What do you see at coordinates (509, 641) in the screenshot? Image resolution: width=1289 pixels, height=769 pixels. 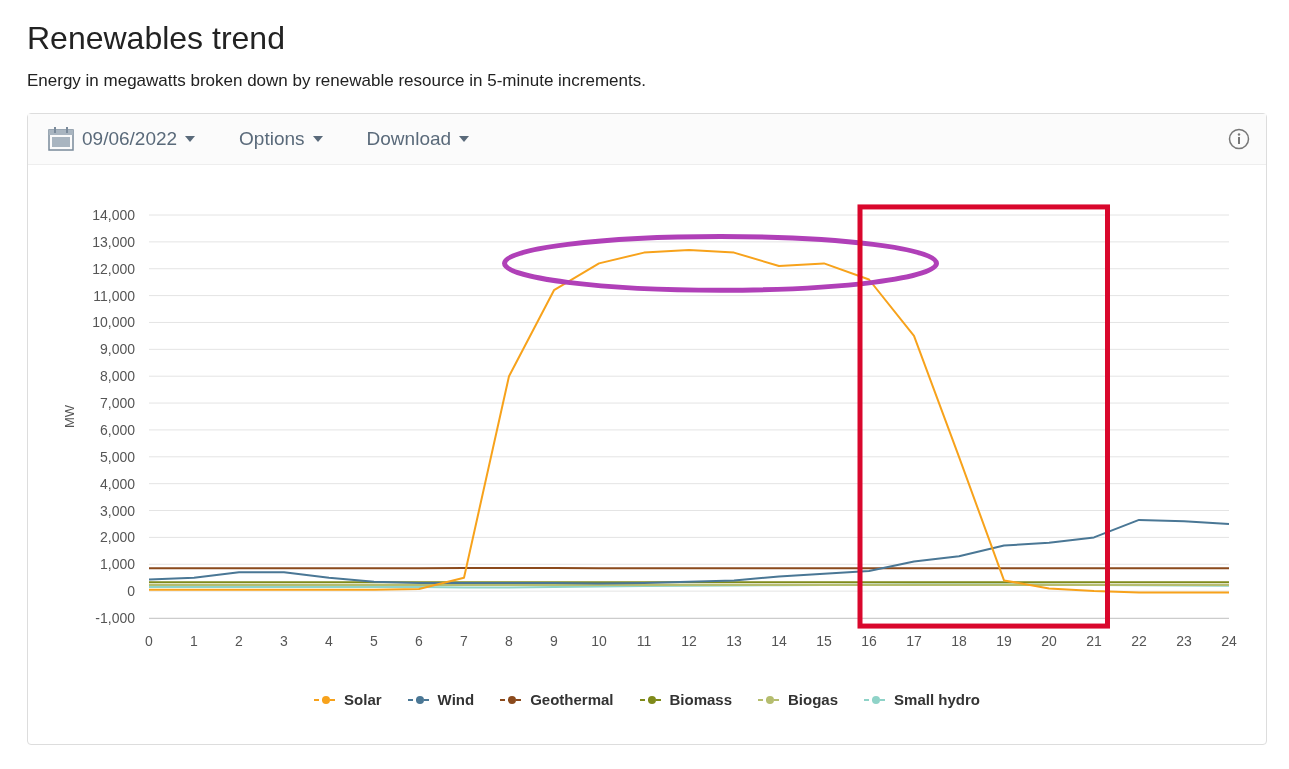 I see `x-tick-label: 8` at bounding box center [509, 641].